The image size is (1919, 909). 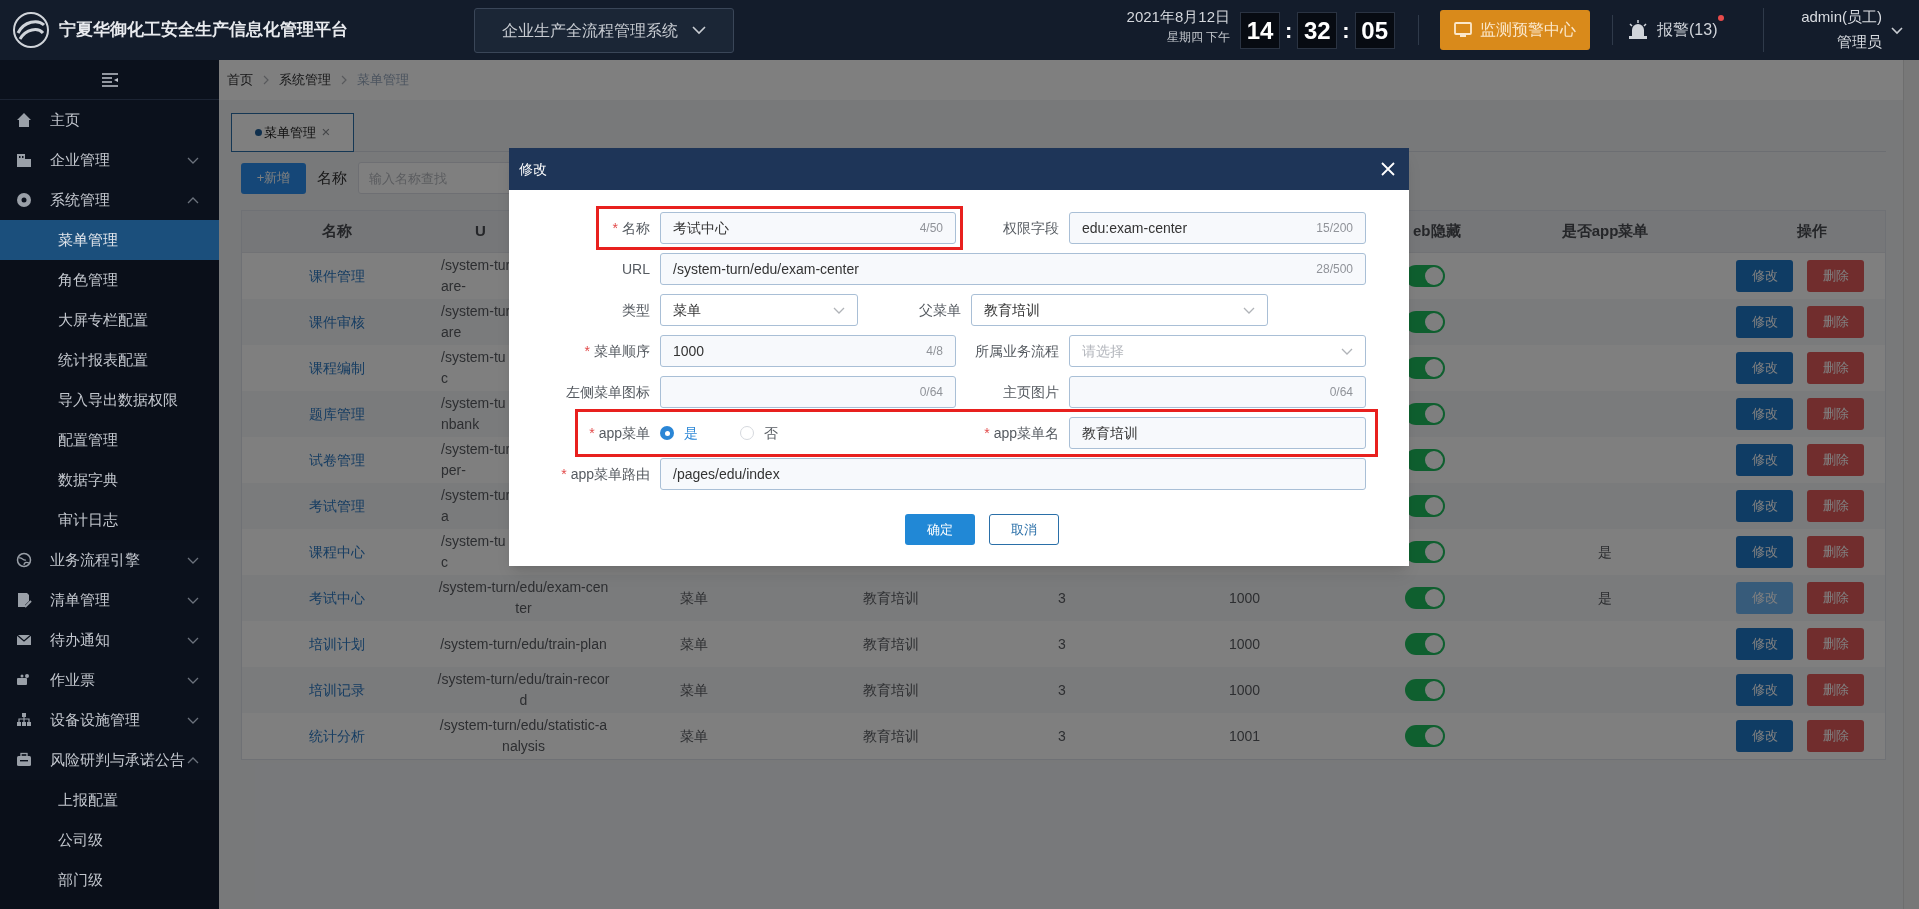 What do you see at coordinates (336, 414) in the screenshot?
I see `menu-name-link: 题库管理` at bounding box center [336, 414].